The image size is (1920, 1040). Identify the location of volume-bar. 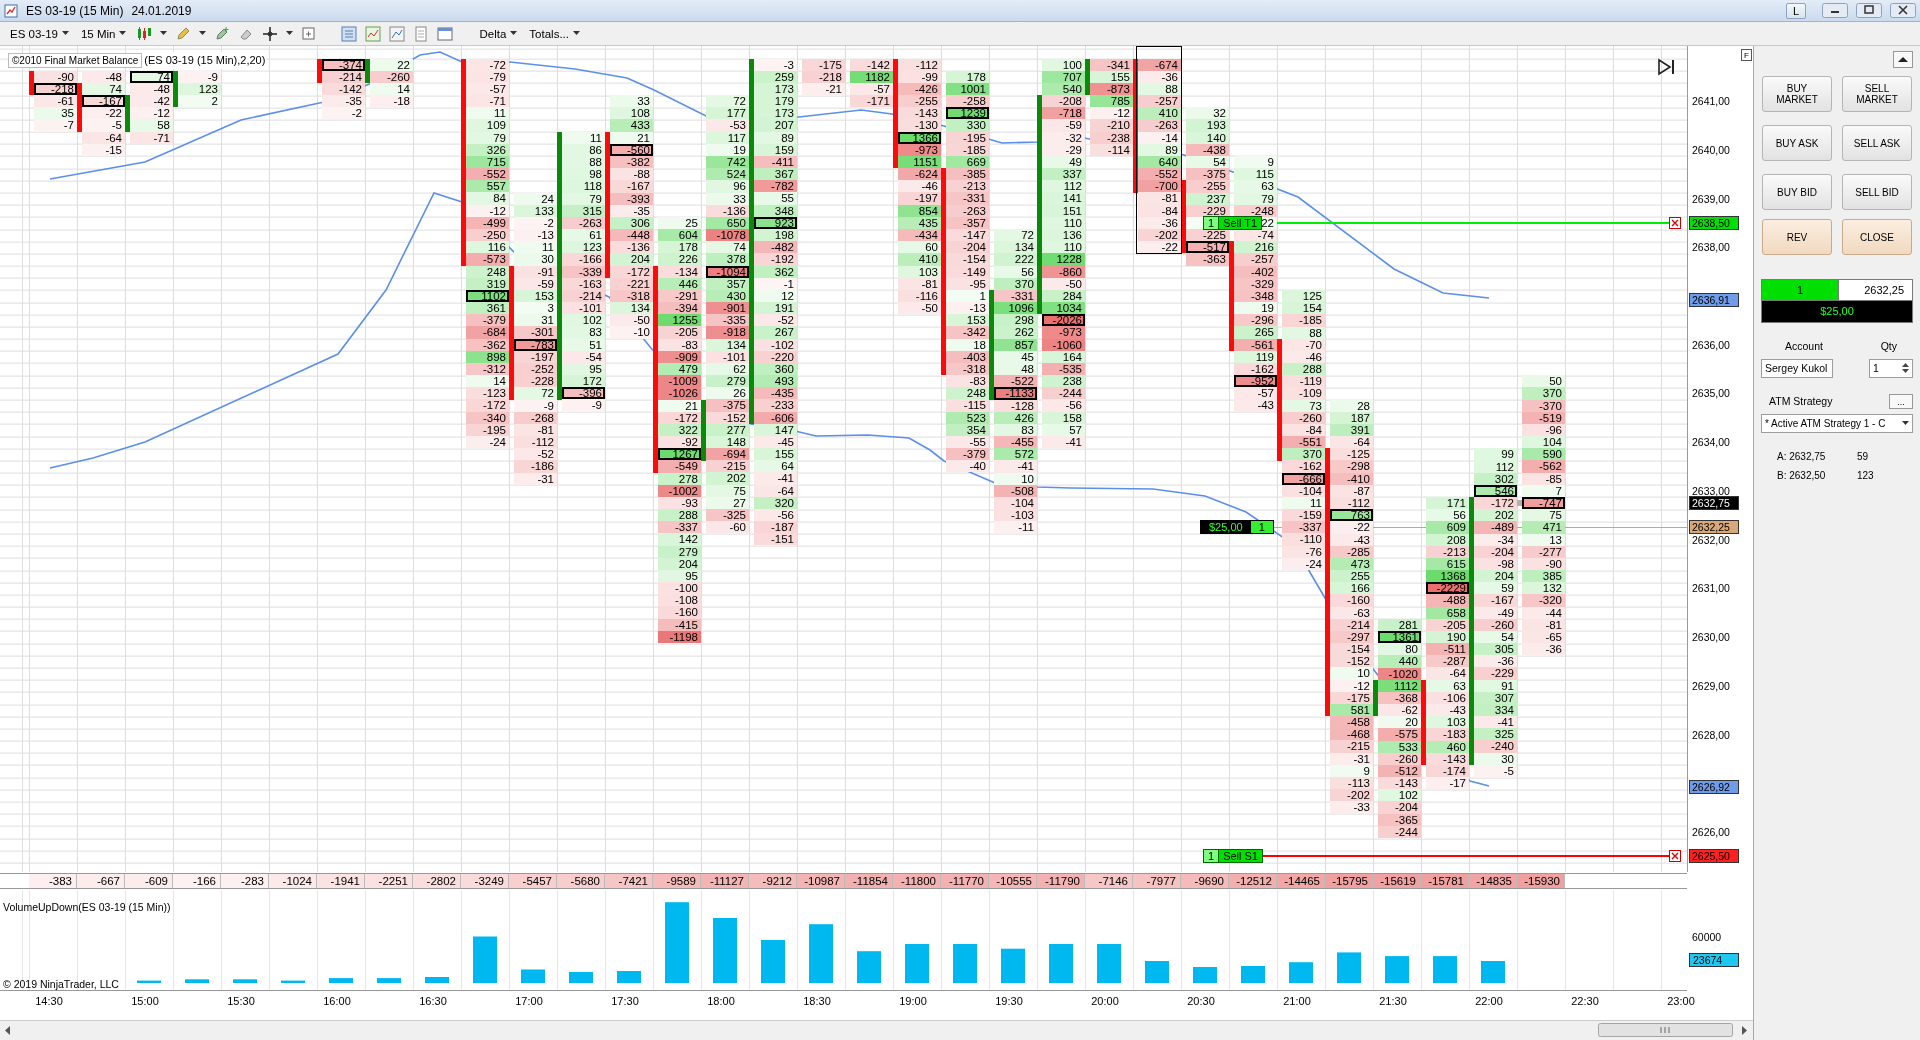
(389, 980).